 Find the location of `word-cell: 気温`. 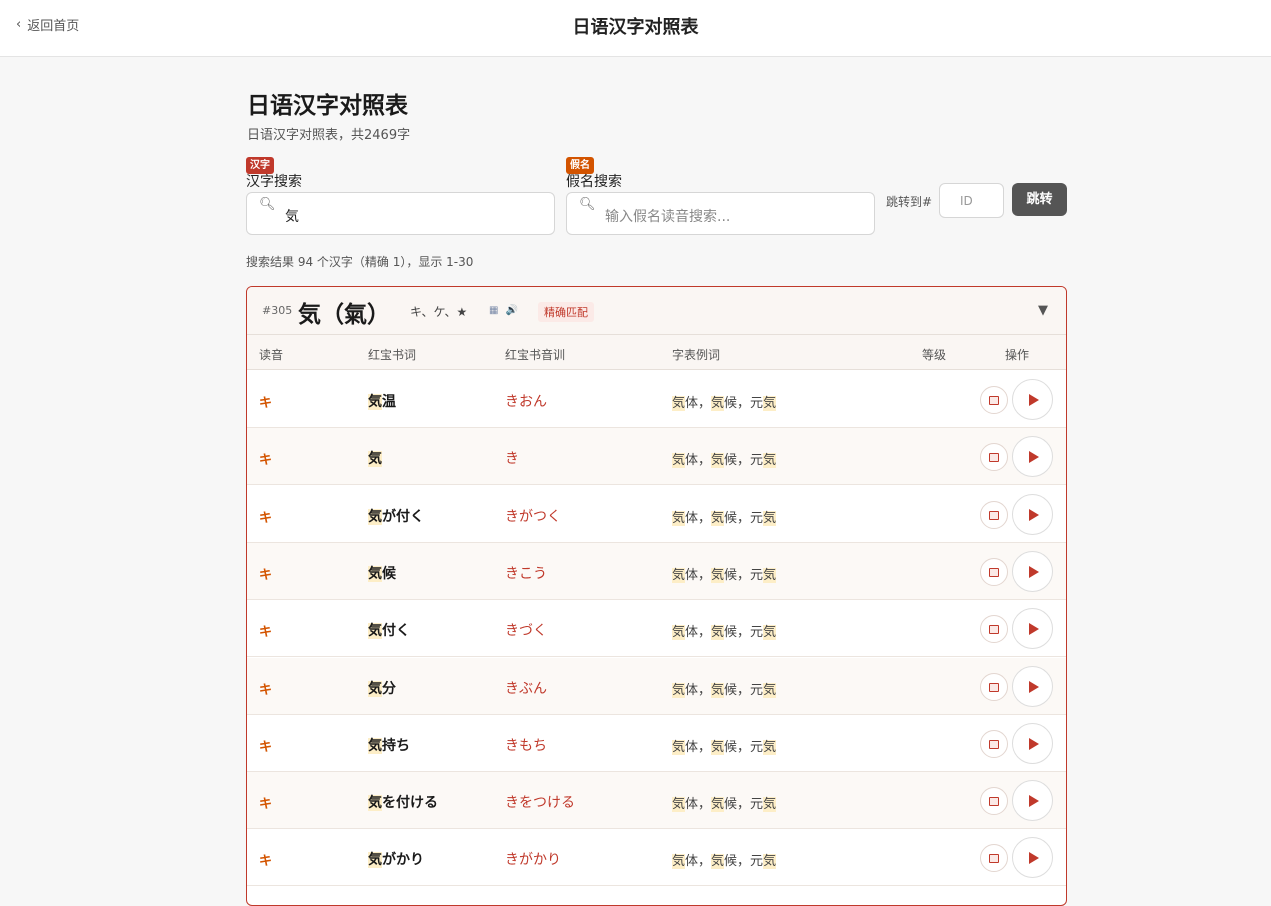

word-cell: 気温 is located at coordinates (382, 401).